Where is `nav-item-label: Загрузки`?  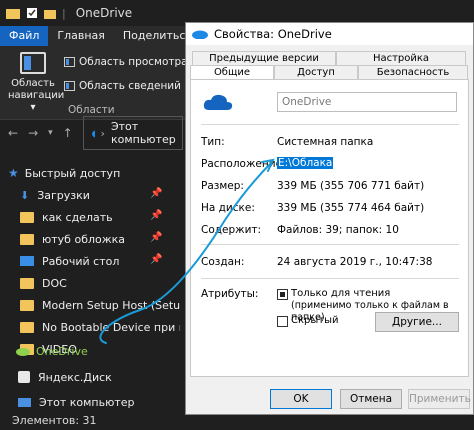
nav-item-label: Загрузки is located at coordinates (63, 195).